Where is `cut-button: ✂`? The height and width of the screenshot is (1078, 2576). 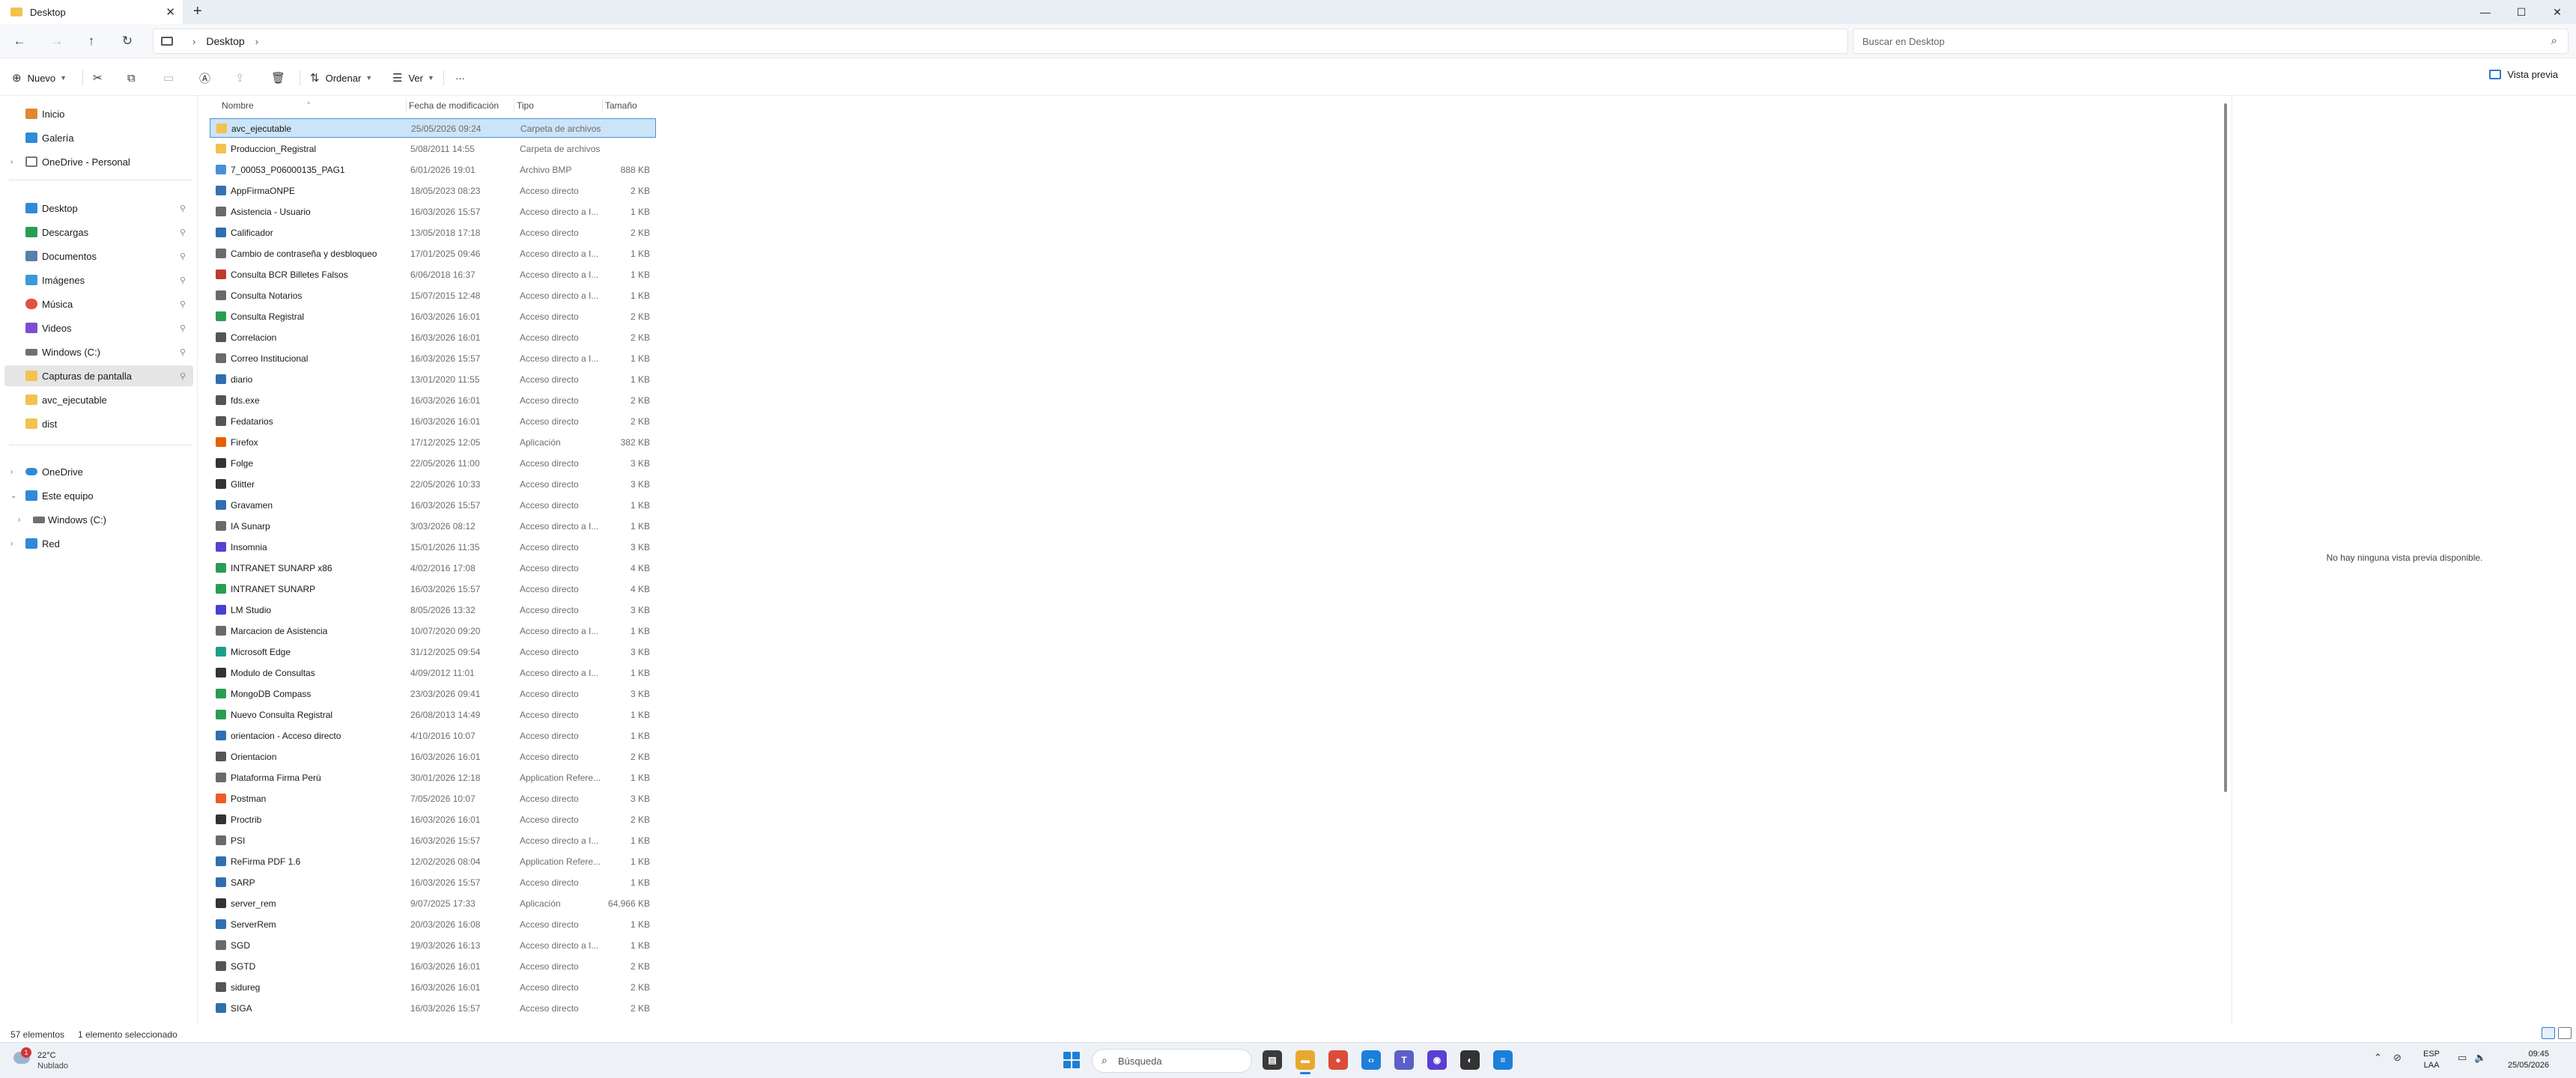 cut-button: ✂ is located at coordinates (101, 78).